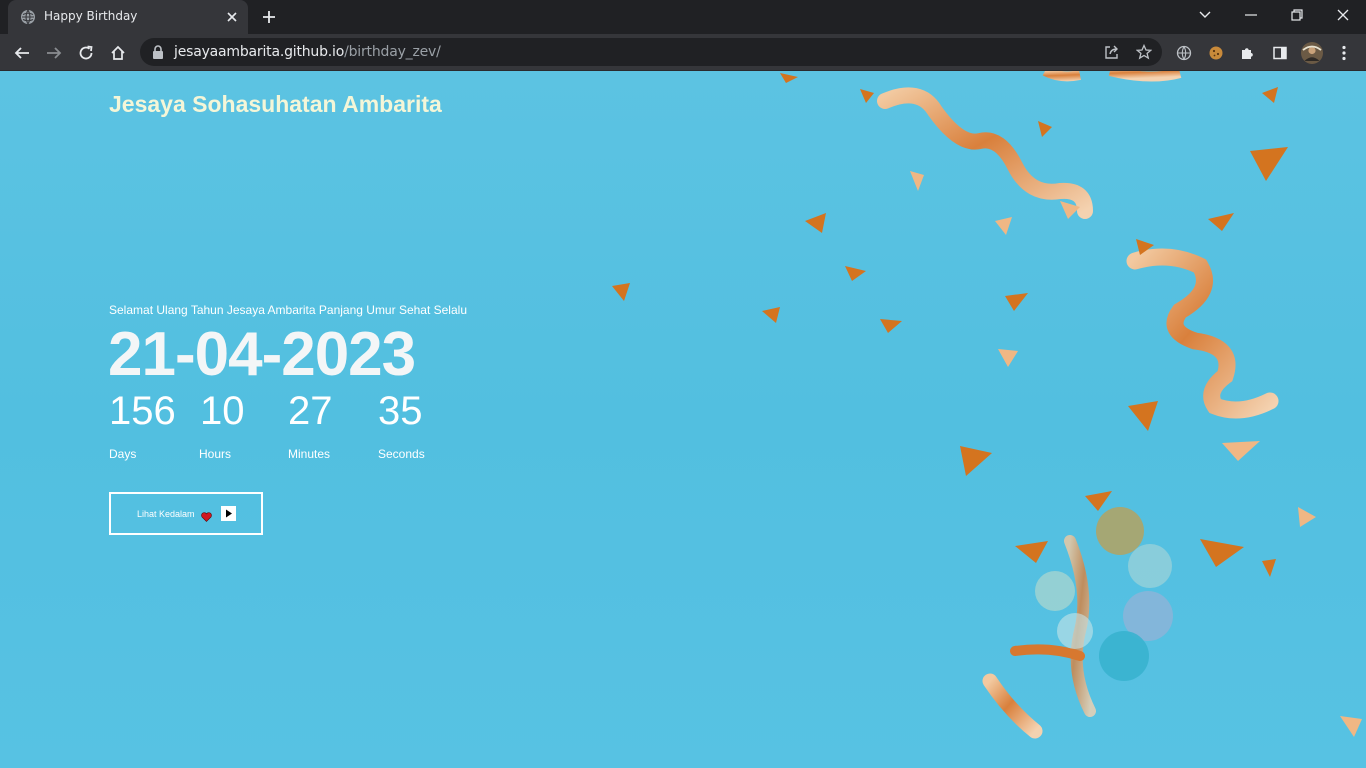  Describe the element at coordinates (118, 53) in the screenshot. I see `home-icon` at that location.